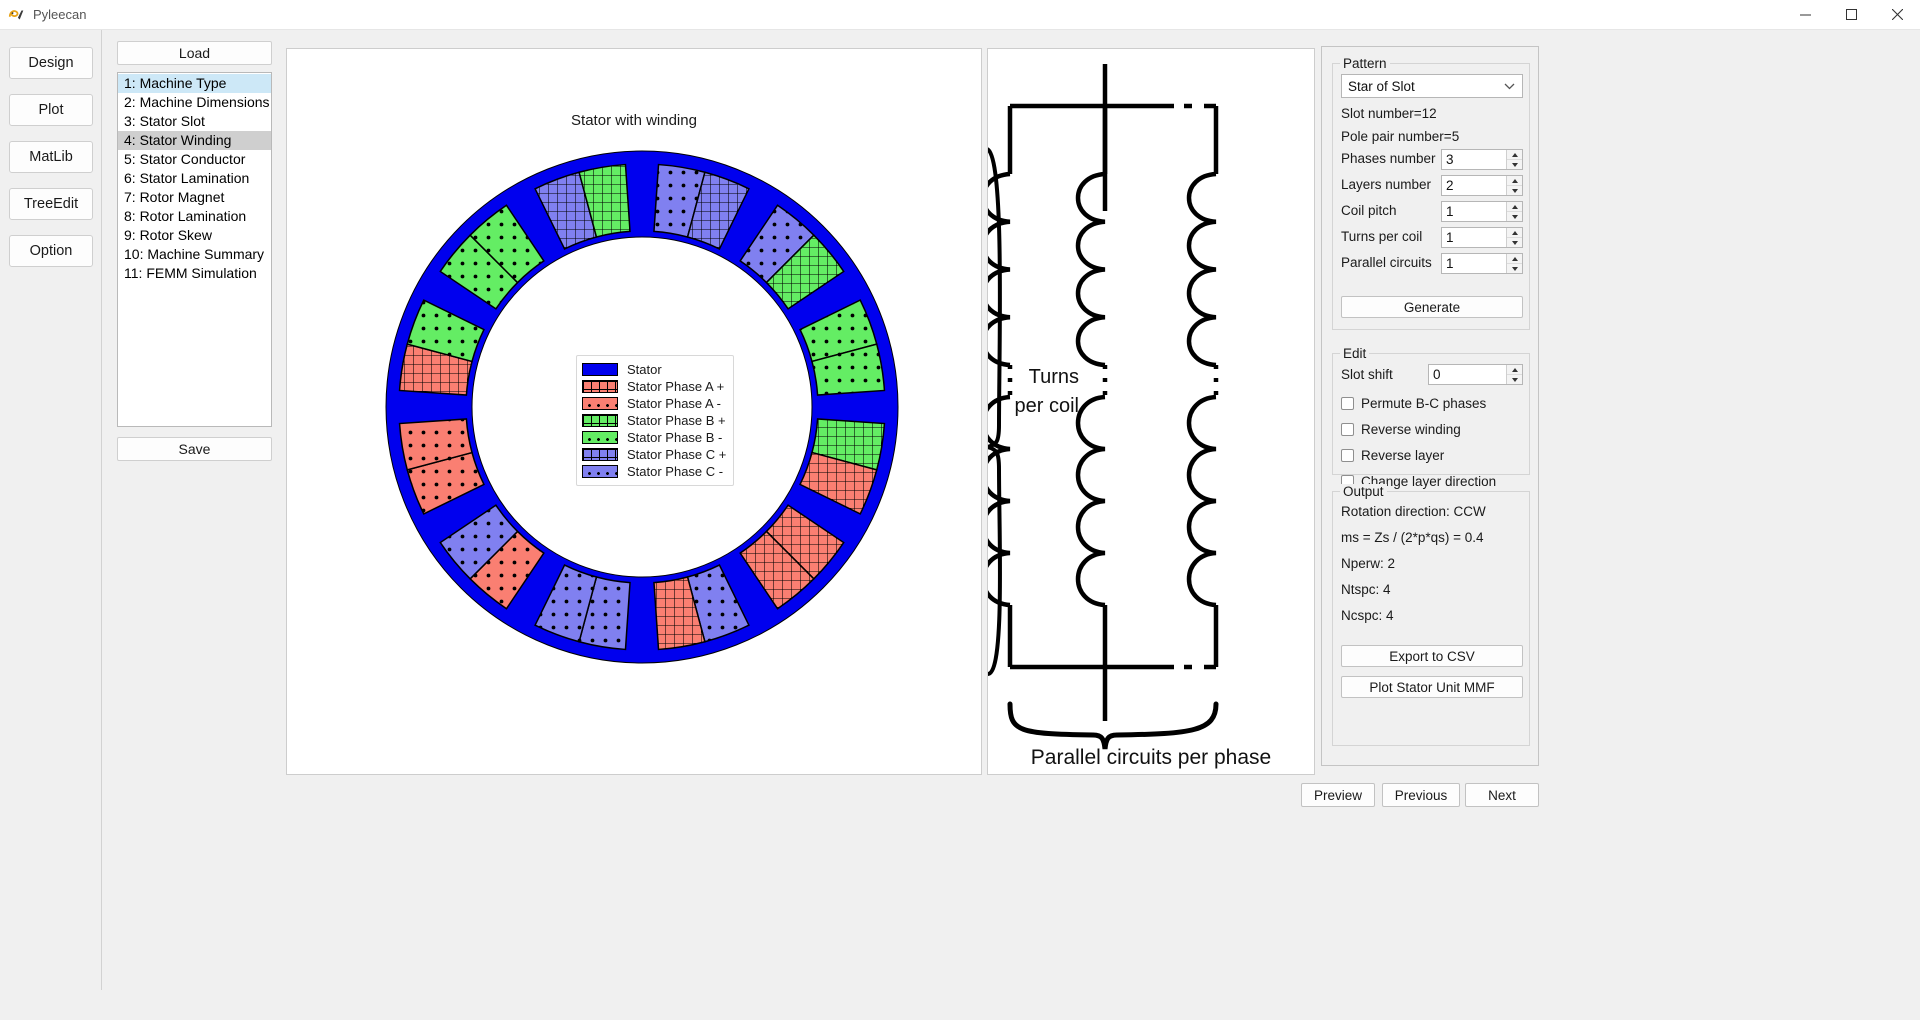 The image size is (1920, 1020). What do you see at coordinates (1502, 795) in the screenshot?
I see `next-button: Next` at bounding box center [1502, 795].